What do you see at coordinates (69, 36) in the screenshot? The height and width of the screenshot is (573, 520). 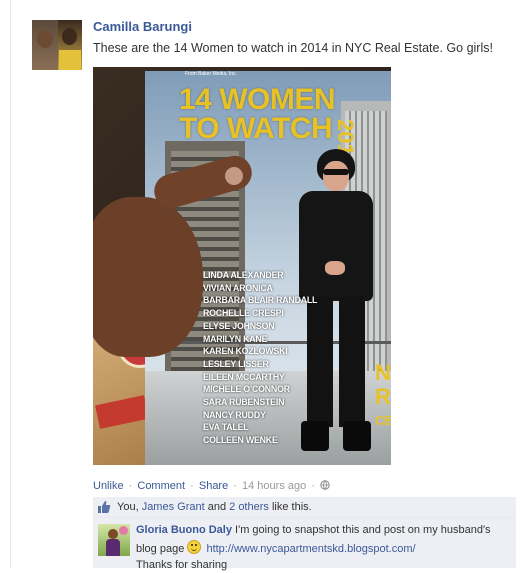 I see `avatar-face-right` at bounding box center [69, 36].